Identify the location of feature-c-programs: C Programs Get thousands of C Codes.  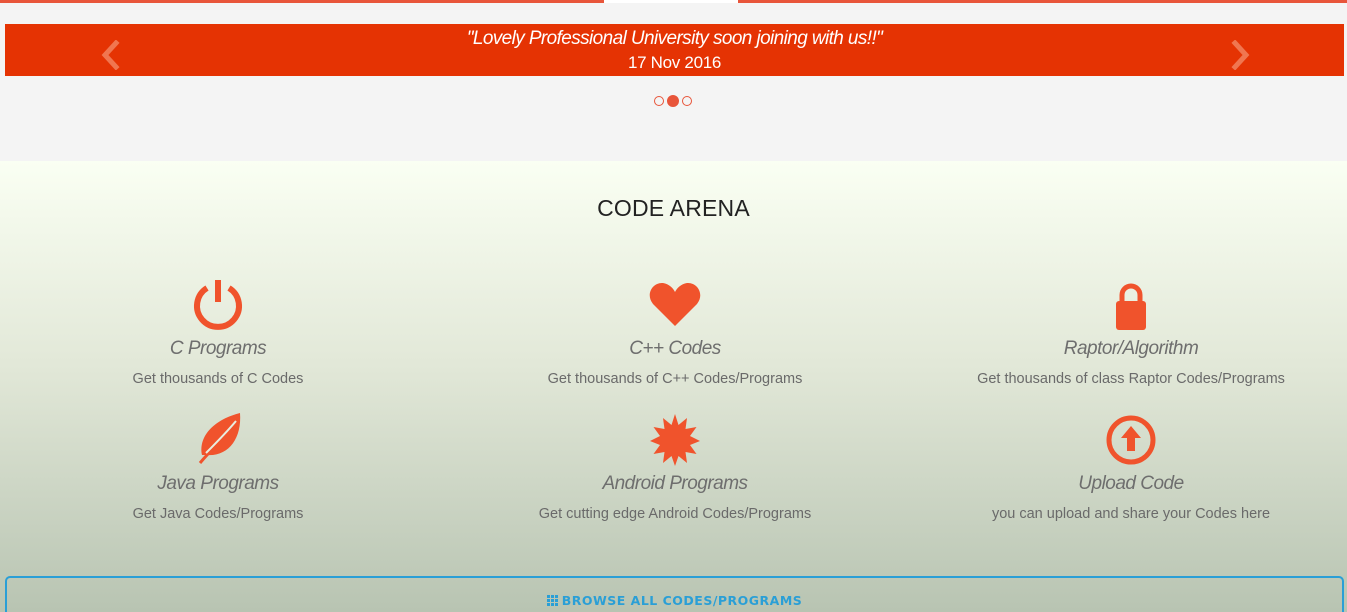
(219, 331).